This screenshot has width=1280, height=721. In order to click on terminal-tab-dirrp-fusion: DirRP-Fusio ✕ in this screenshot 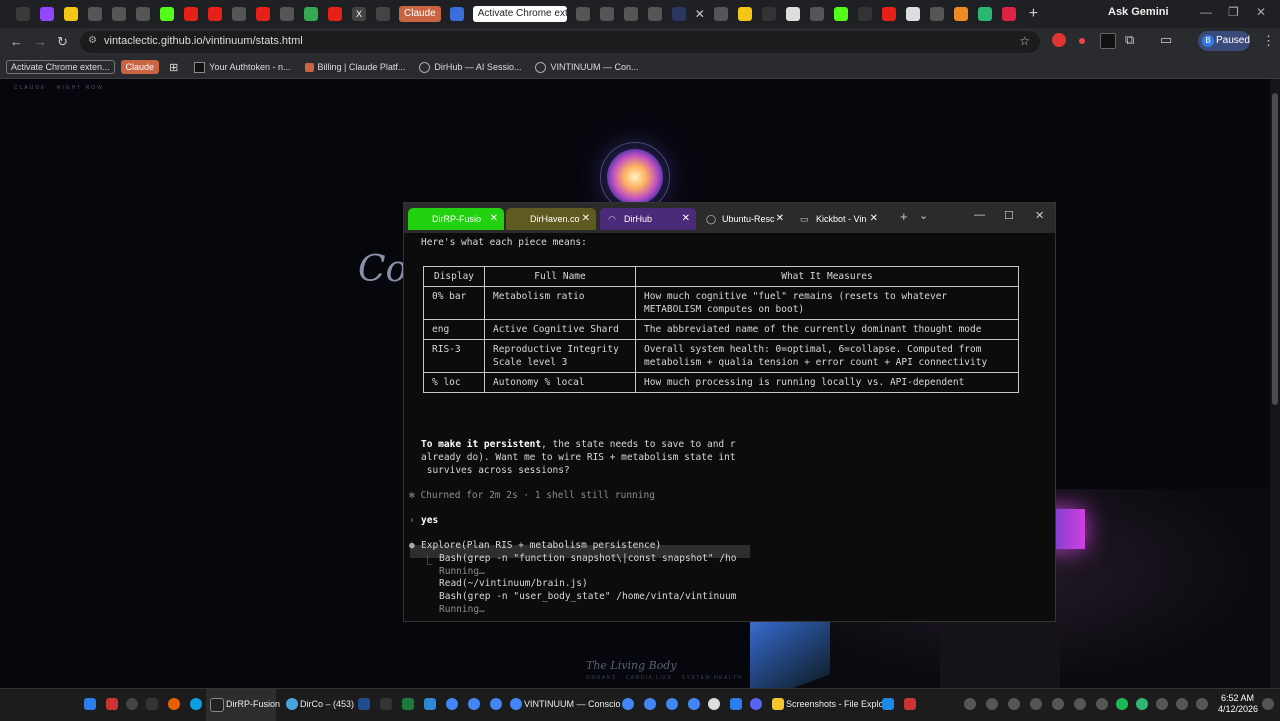, I will do `click(456, 219)`.